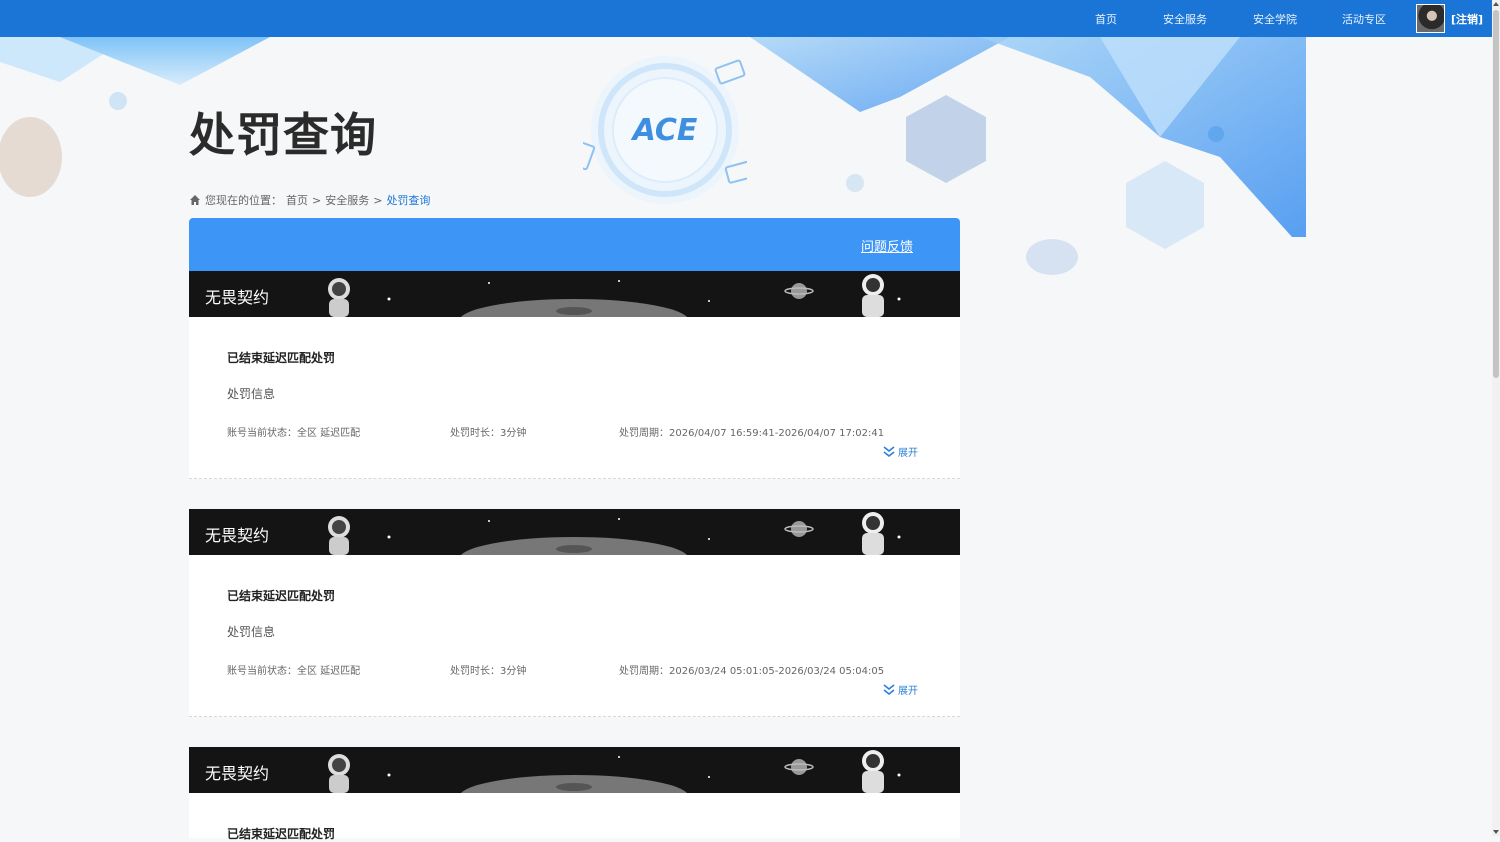 Image resolution: width=1500 pixels, height=842 pixels. Describe the element at coordinates (1430, 18) in the screenshot. I see `user-avatar` at that location.